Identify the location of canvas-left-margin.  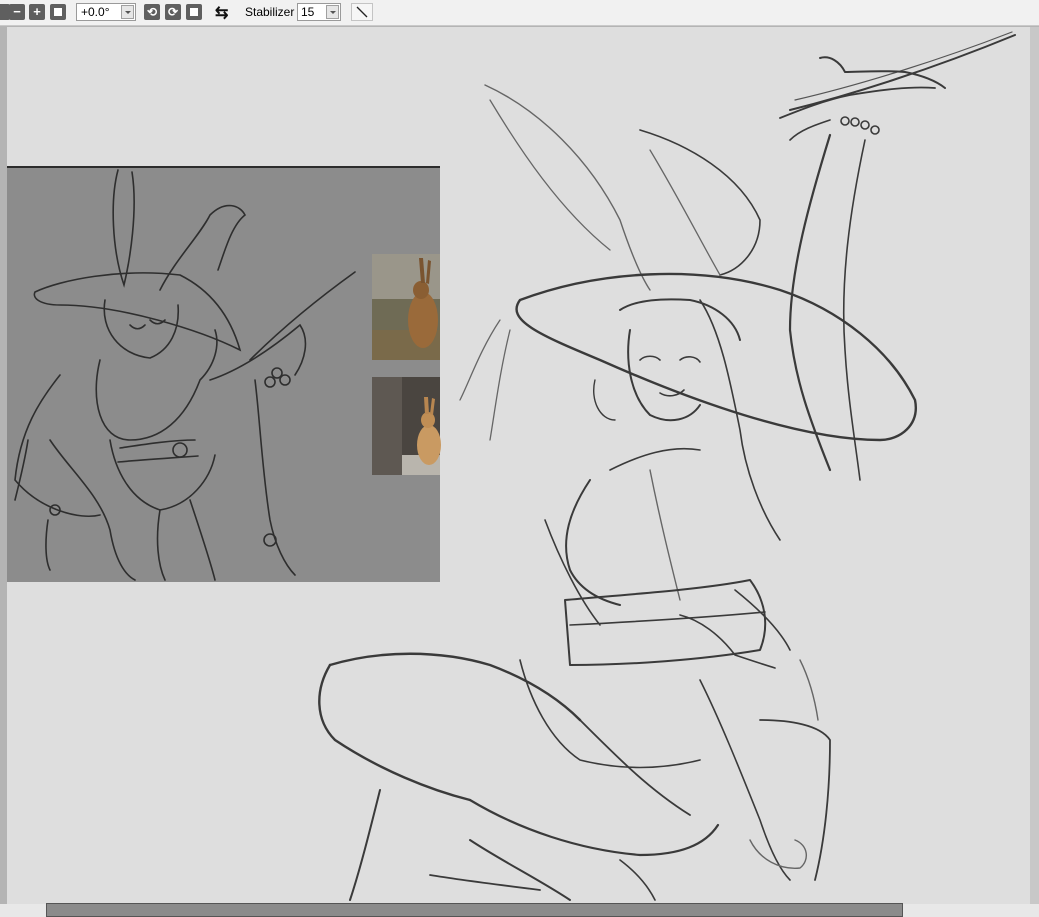
(3, 465).